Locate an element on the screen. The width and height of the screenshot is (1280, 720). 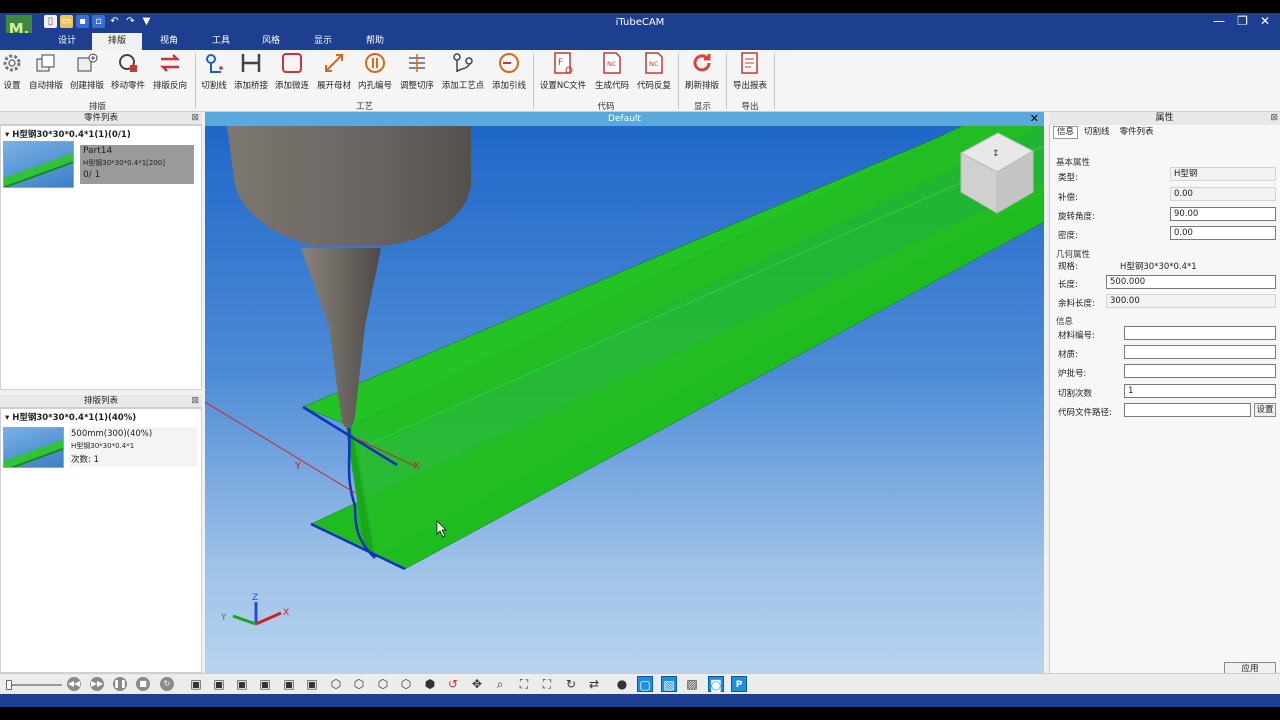
set-path-button: 设置 is located at coordinates (1265, 410).